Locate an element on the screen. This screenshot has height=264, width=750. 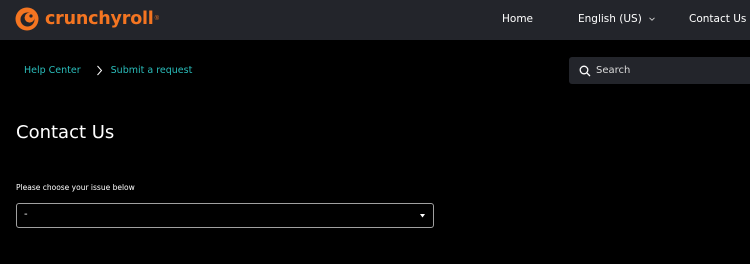
chevron-right-icon is located at coordinates (99, 70).